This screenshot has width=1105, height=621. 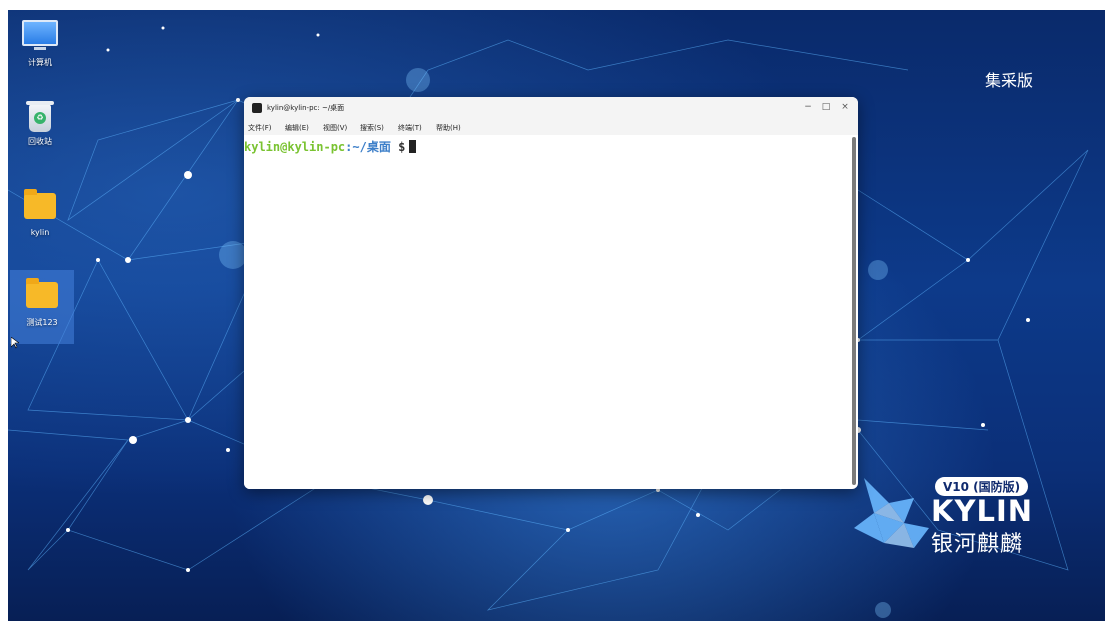 I want to click on prompt-path: ~/桌面, so click(x=371, y=147).